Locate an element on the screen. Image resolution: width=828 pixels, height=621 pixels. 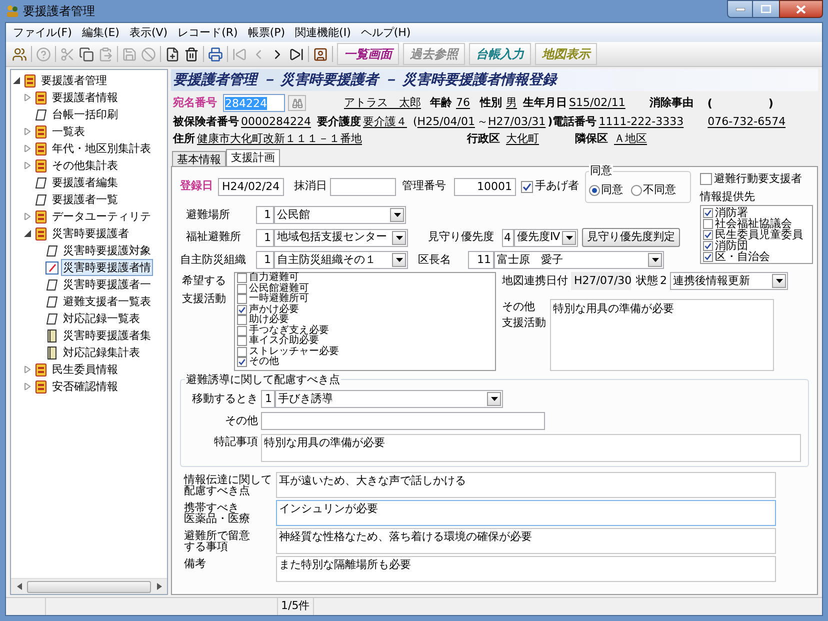
dropdown: 自主防災組織その１ is located at coordinates (341, 260).